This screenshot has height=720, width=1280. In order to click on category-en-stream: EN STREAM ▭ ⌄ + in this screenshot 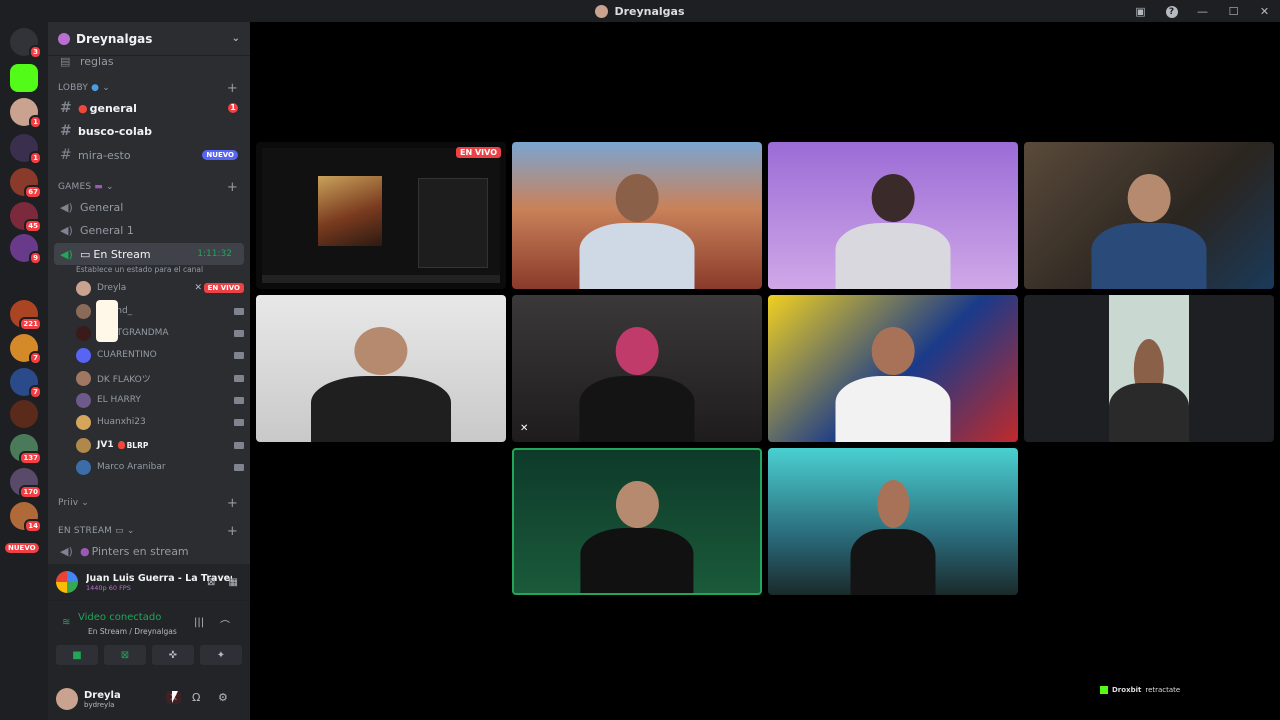, I will do `click(149, 531)`.